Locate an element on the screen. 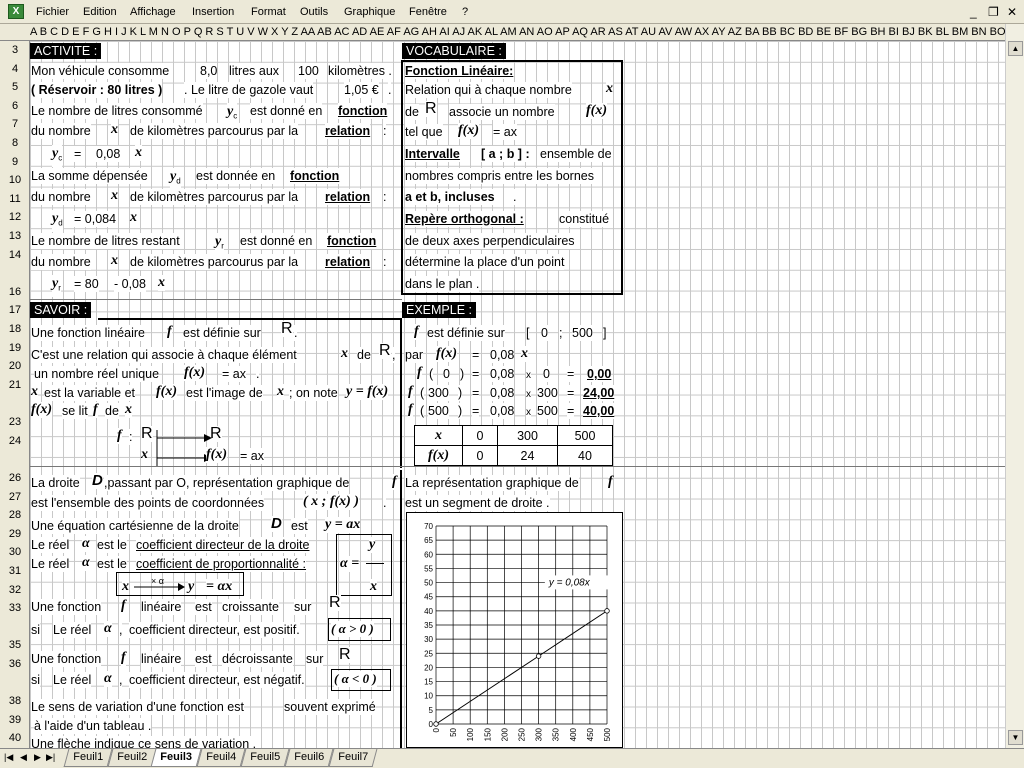  table-cell: 40 is located at coordinates (585, 455).